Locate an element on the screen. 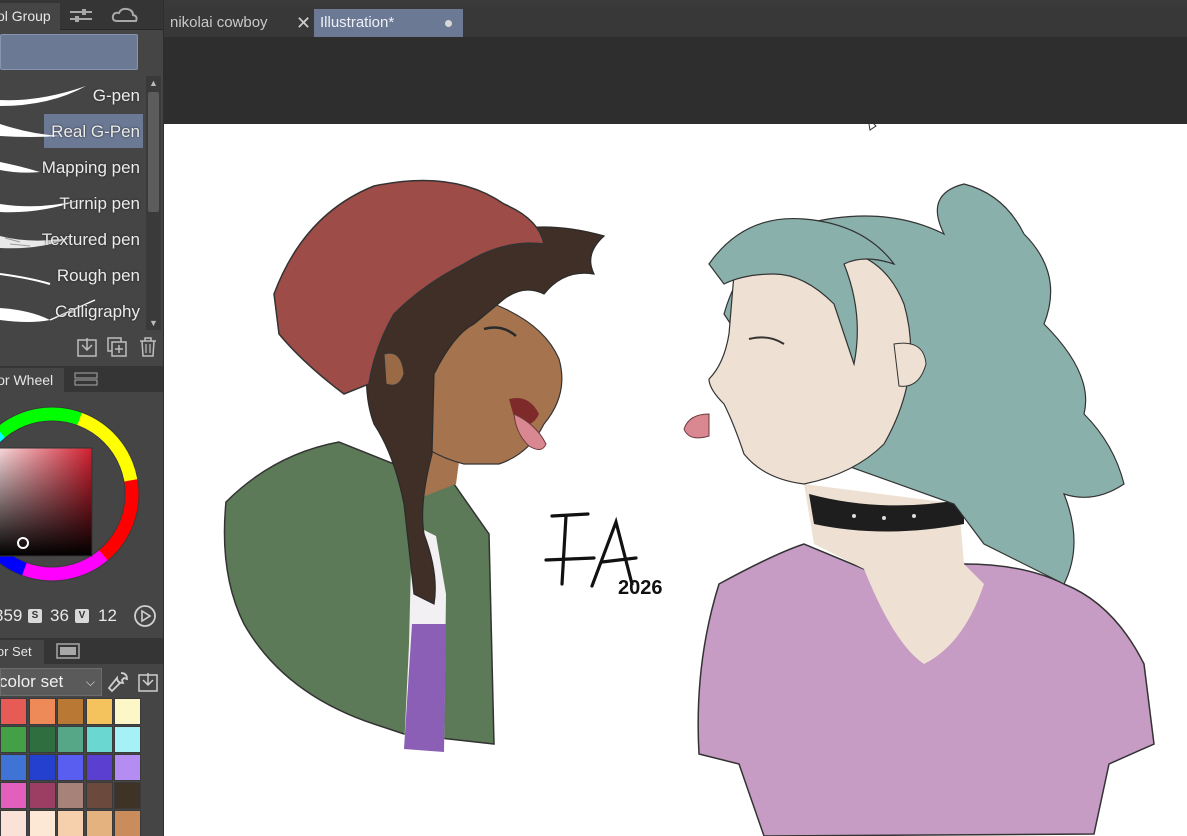 Image resolution: width=1187 pixels, height=836 pixels. value-badge: V is located at coordinates (82, 616).